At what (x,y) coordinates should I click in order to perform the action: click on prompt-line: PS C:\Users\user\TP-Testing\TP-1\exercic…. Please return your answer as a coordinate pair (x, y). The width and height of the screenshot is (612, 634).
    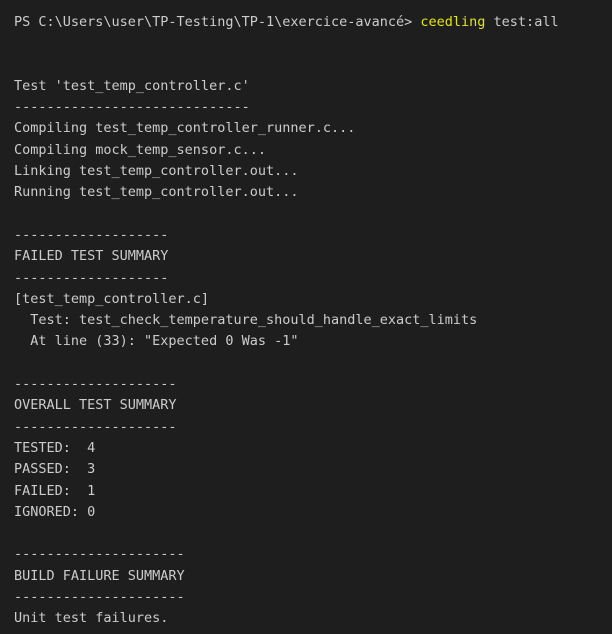
    Looking at the image, I should click on (313, 22).